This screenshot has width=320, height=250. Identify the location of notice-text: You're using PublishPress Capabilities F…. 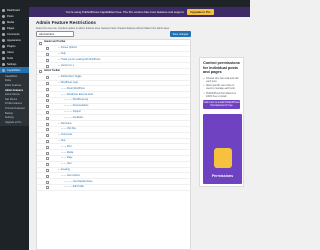
(125, 12).